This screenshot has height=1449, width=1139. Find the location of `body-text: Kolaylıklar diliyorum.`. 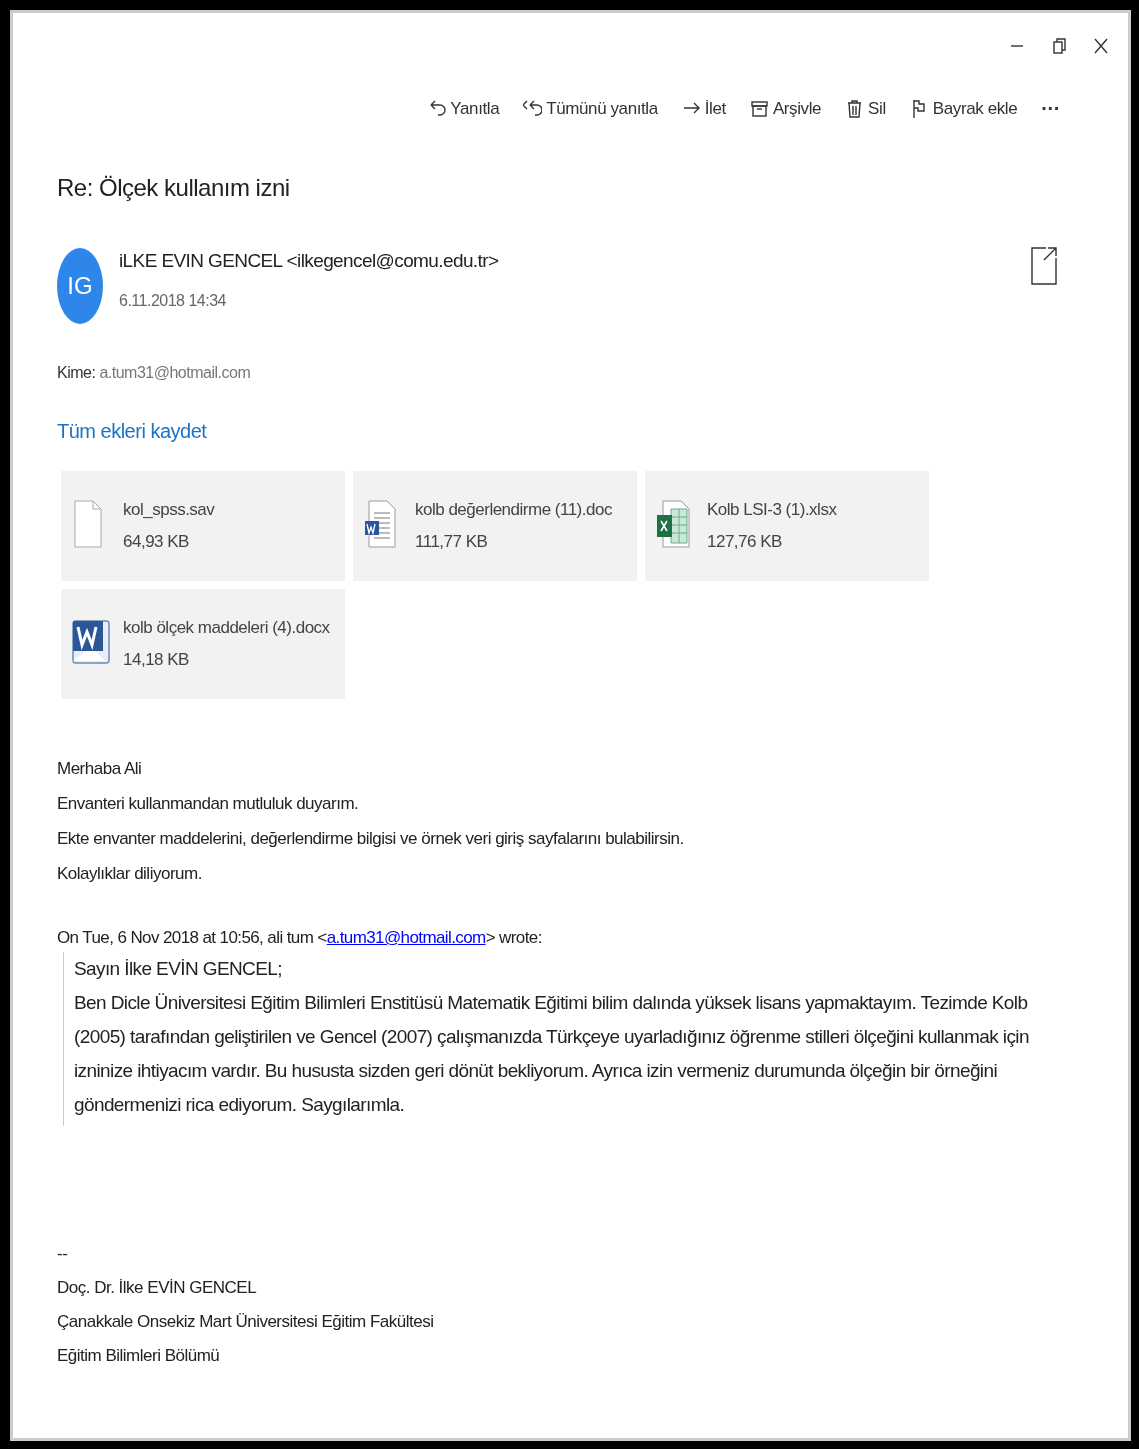

body-text: Kolaylıklar diliyorum. is located at coordinates (129, 874).